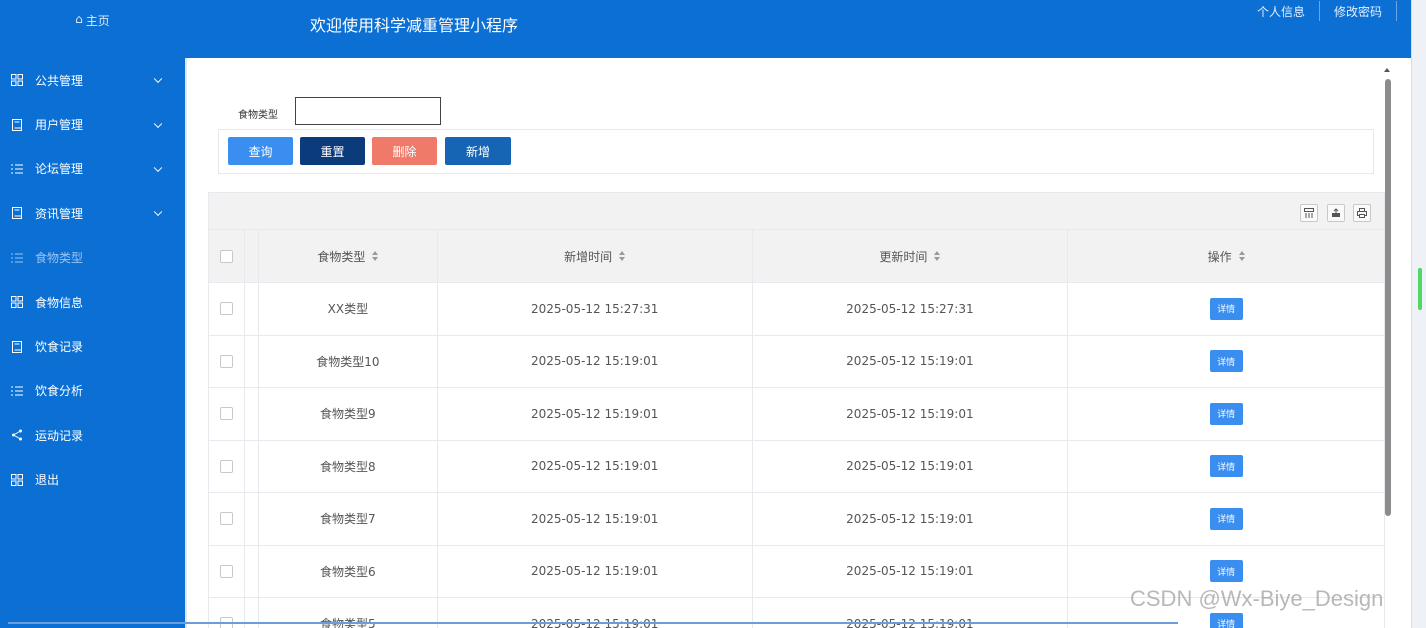 This screenshot has width=1426, height=628. What do you see at coordinates (478, 151) in the screenshot?
I see `add-button: 新增` at bounding box center [478, 151].